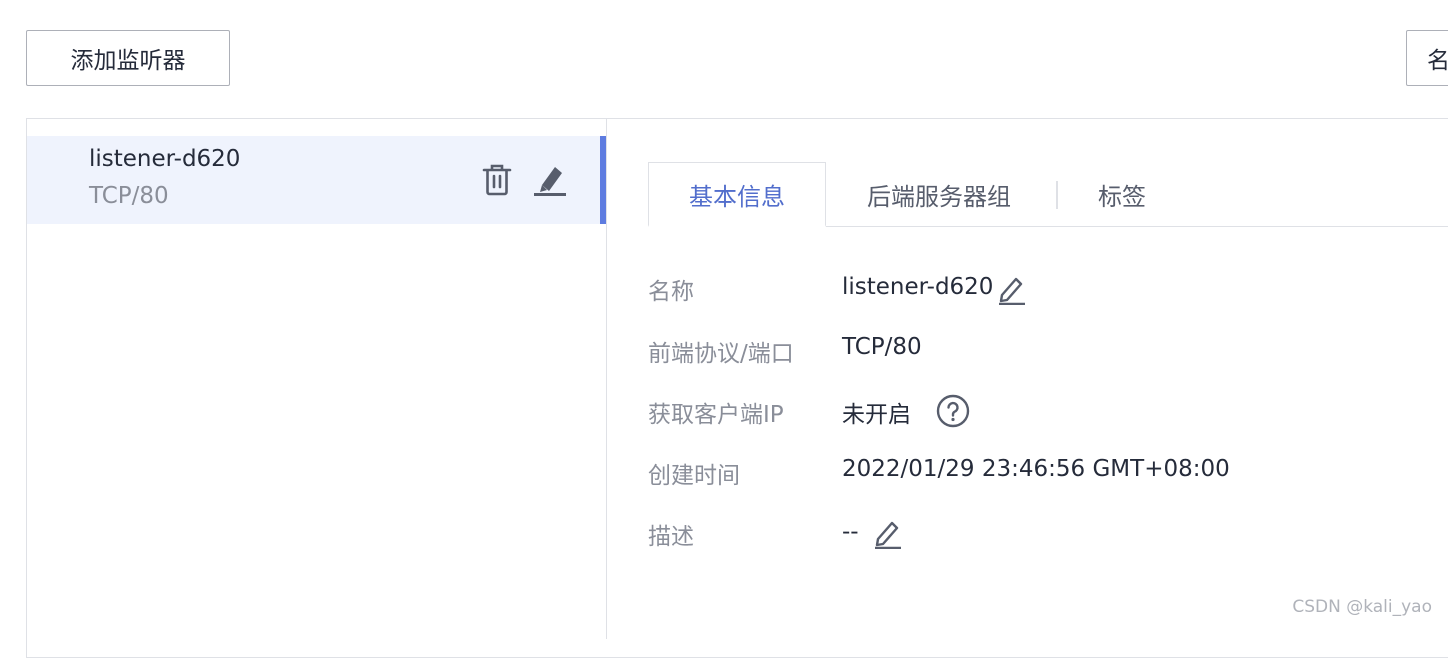 This screenshot has height=658, width=1448. What do you see at coordinates (603, 180) in the screenshot?
I see `selected-indicator` at bounding box center [603, 180].